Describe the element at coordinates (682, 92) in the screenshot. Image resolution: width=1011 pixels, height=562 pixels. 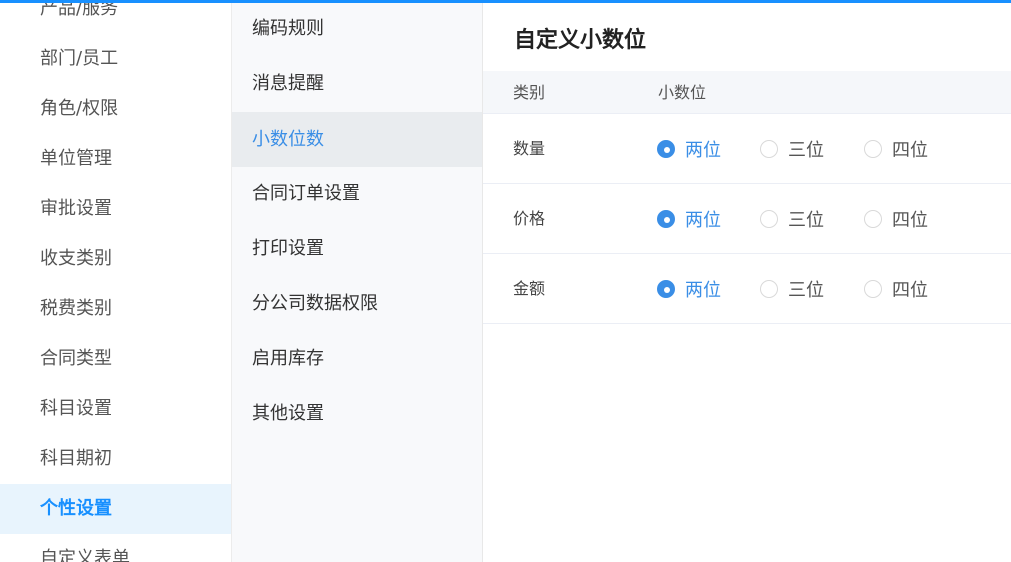
I see `column-header-decimal-places: 小数位` at that location.